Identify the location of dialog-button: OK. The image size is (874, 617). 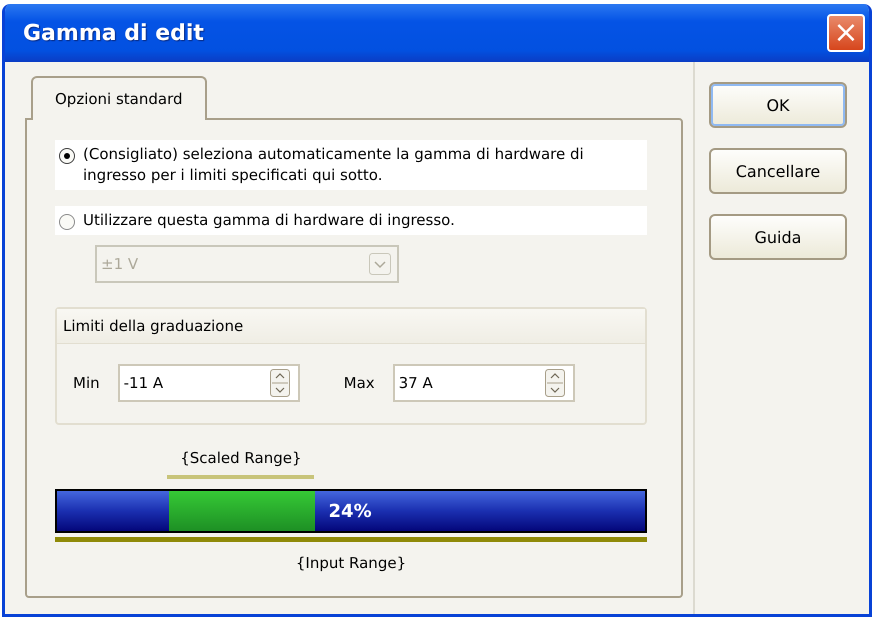
(778, 105).